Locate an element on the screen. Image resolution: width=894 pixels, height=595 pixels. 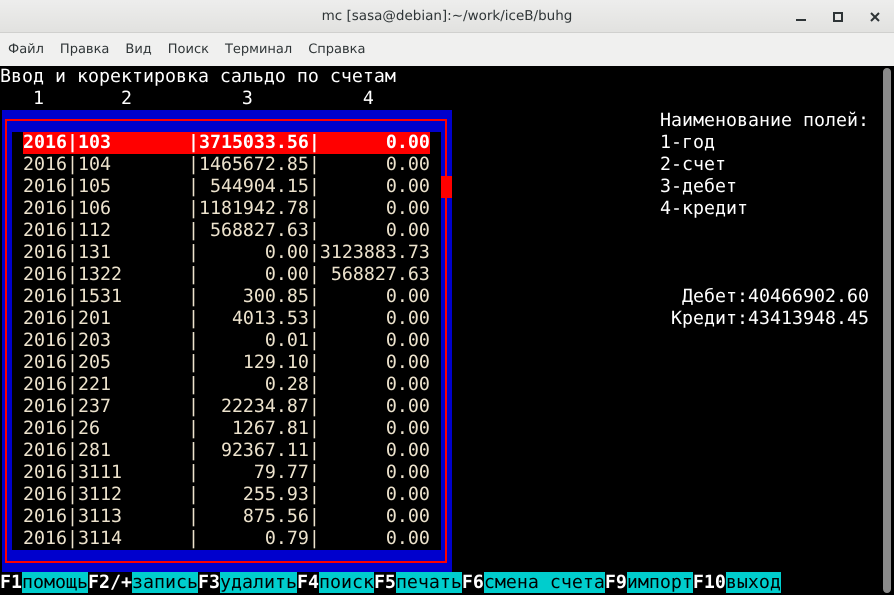
function-key-label: поиск is located at coordinates (346, 582).